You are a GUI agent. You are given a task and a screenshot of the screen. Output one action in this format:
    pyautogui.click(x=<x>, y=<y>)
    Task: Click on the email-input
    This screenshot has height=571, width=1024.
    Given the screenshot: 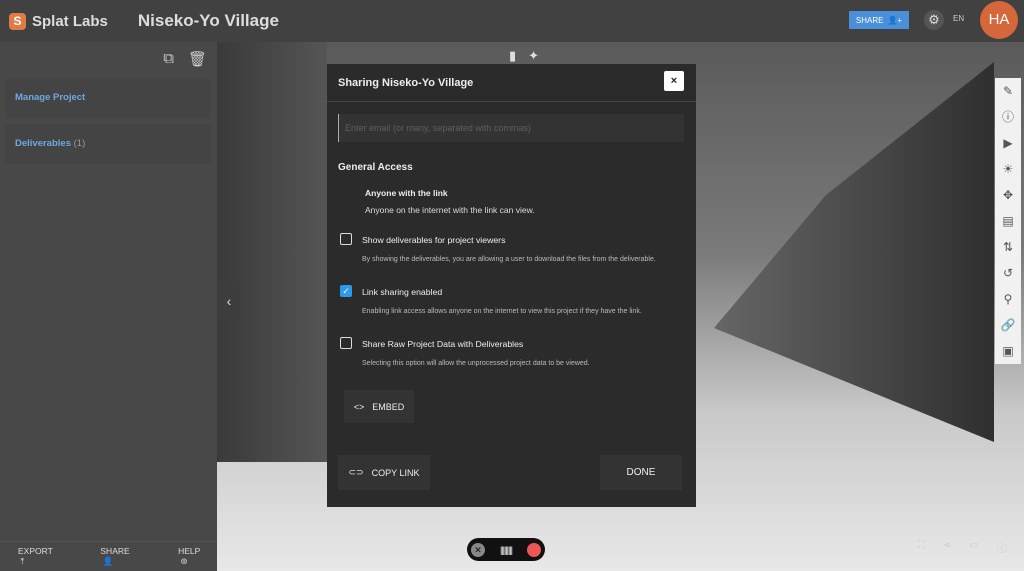 What is the action you would take?
    pyautogui.click(x=511, y=128)
    